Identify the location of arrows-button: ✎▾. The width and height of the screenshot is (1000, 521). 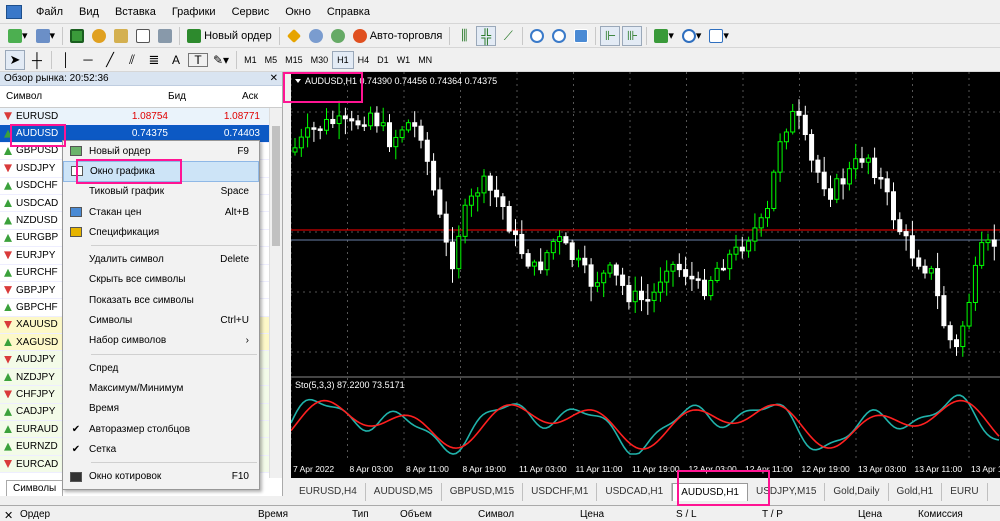
(221, 60).